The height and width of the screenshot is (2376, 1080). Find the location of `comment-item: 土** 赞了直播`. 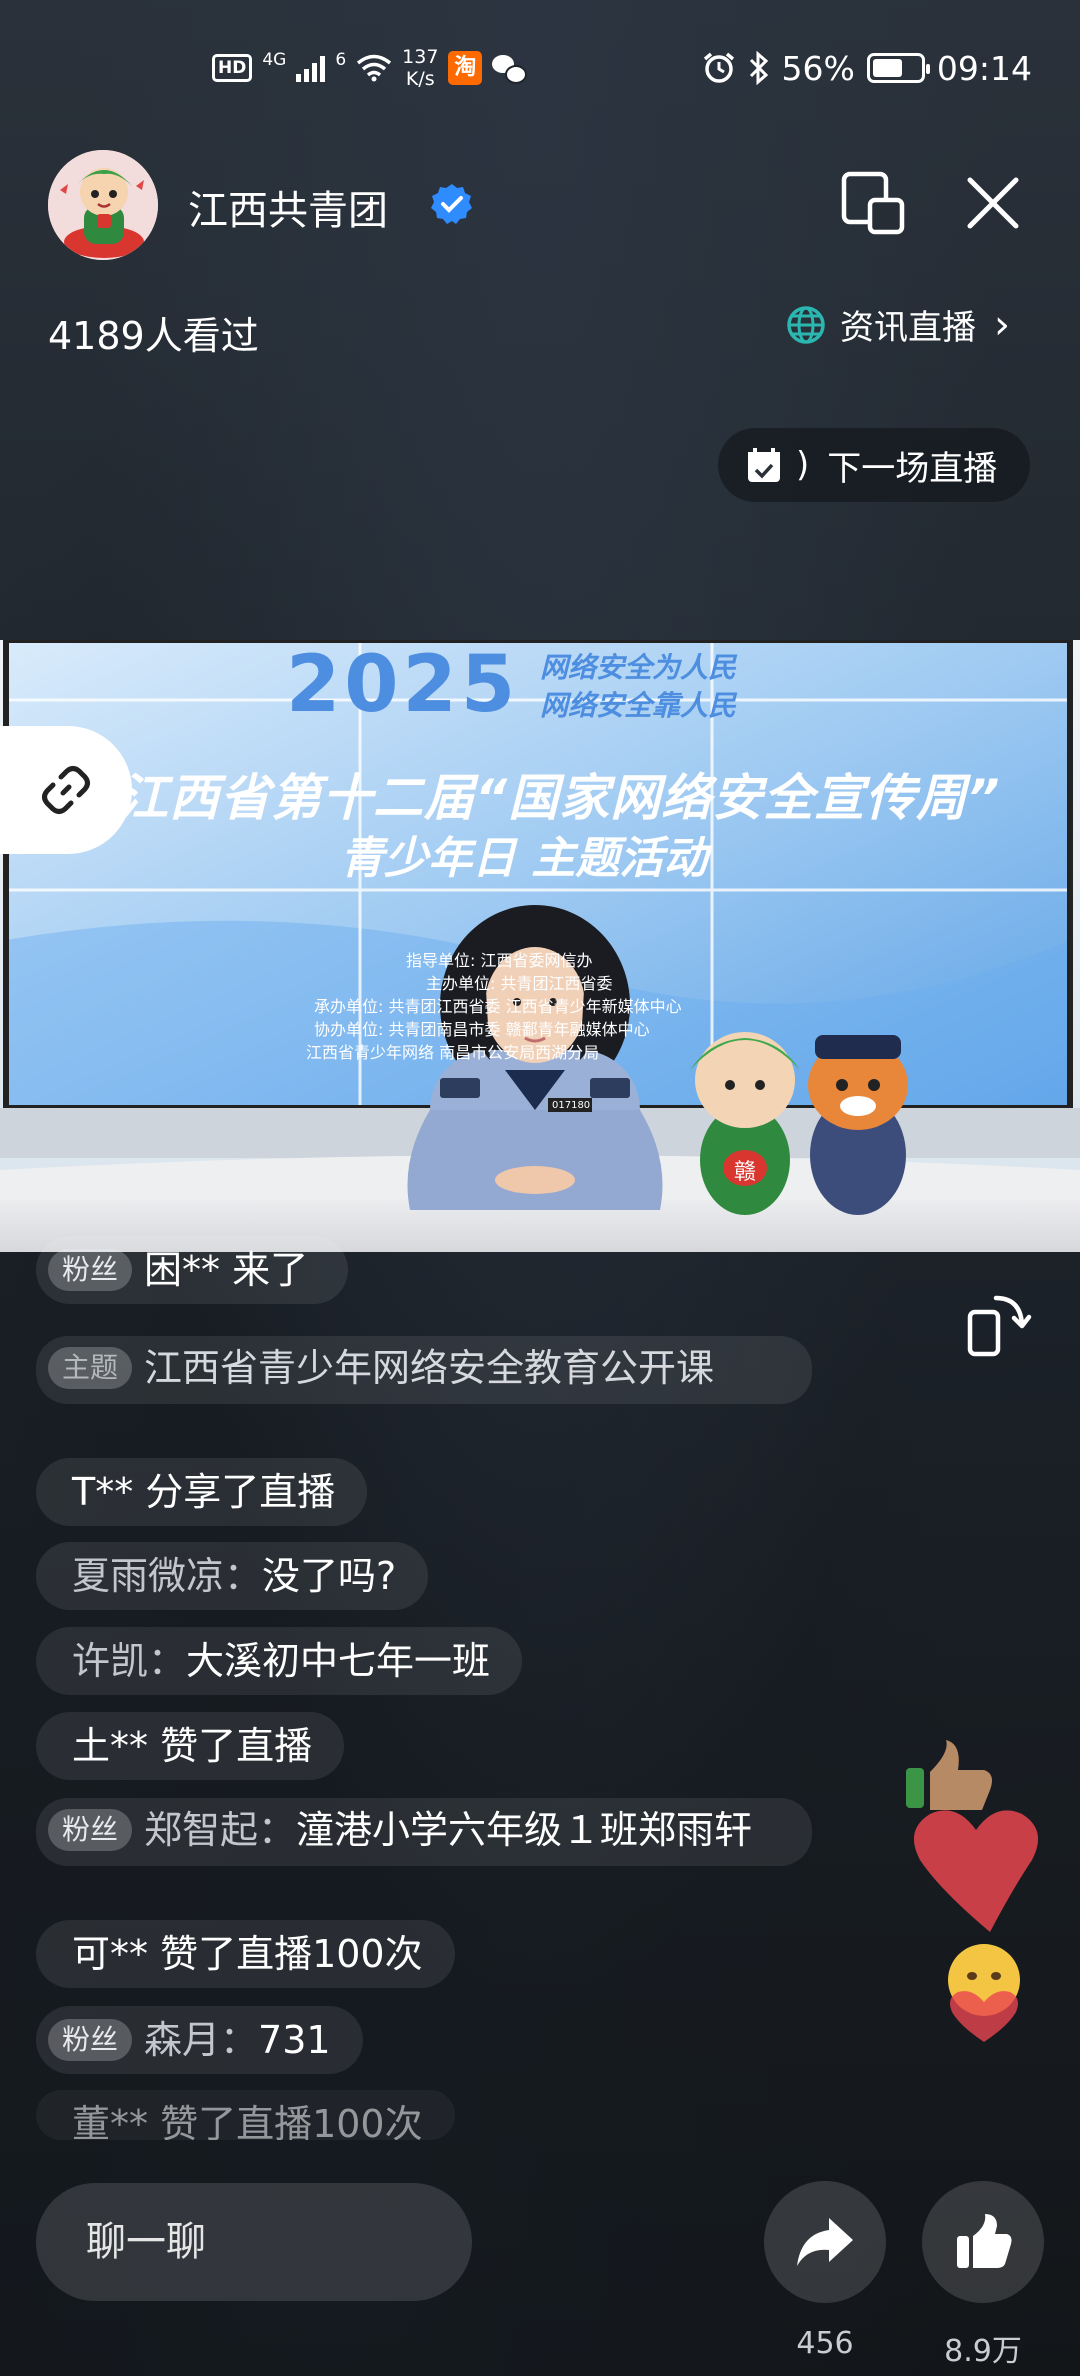

comment-item: 土** 赞了直播 is located at coordinates (190, 1746).